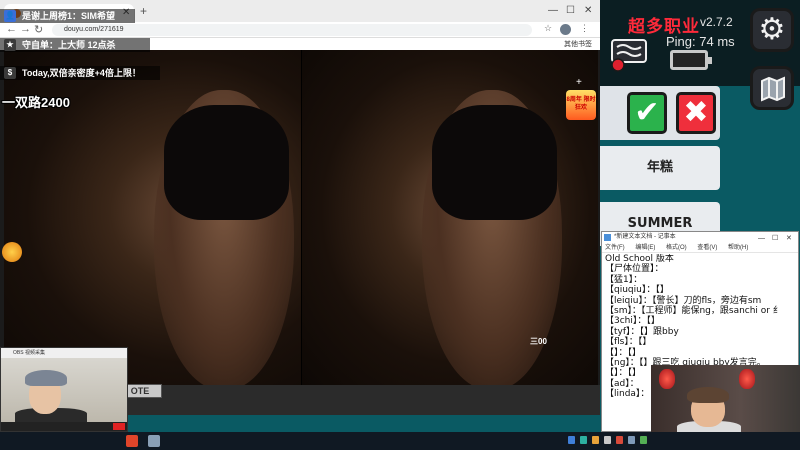 The width and height of the screenshot is (800, 450). Describe the element at coordinates (639, 259) in the screenshot. I see `text-line: Old School 版本` at that location.